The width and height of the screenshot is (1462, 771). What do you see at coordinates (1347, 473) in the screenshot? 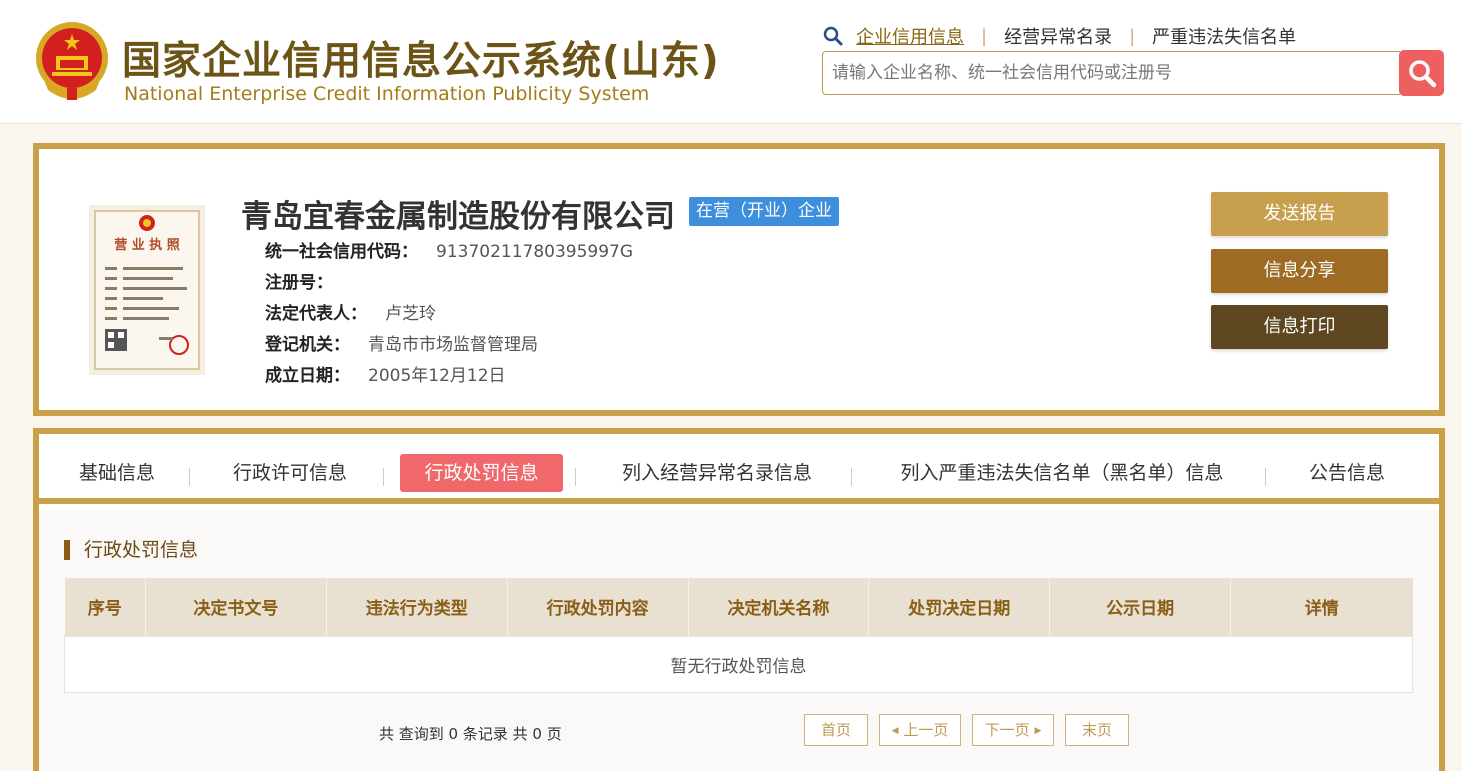
I see `tab-announcements: 公告信息` at bounding box center [1347, 473].